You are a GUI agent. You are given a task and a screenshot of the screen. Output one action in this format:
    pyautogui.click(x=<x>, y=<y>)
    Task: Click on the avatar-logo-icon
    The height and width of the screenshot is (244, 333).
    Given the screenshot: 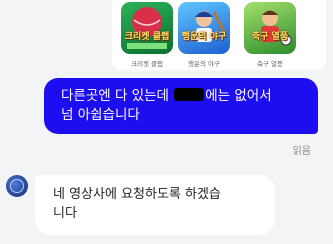 What is the action you would take?
    pyautogui.click(x=17, y=186)
    